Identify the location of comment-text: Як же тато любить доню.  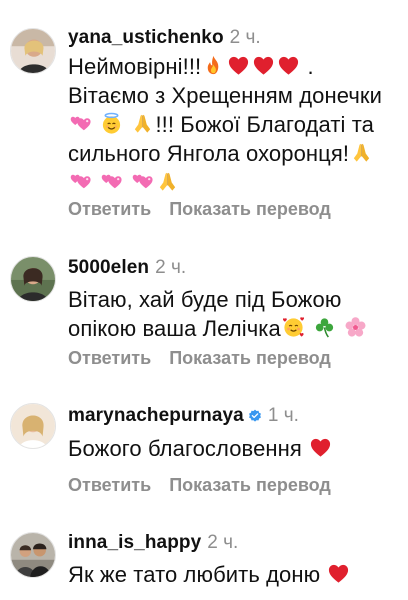
(233, 574).